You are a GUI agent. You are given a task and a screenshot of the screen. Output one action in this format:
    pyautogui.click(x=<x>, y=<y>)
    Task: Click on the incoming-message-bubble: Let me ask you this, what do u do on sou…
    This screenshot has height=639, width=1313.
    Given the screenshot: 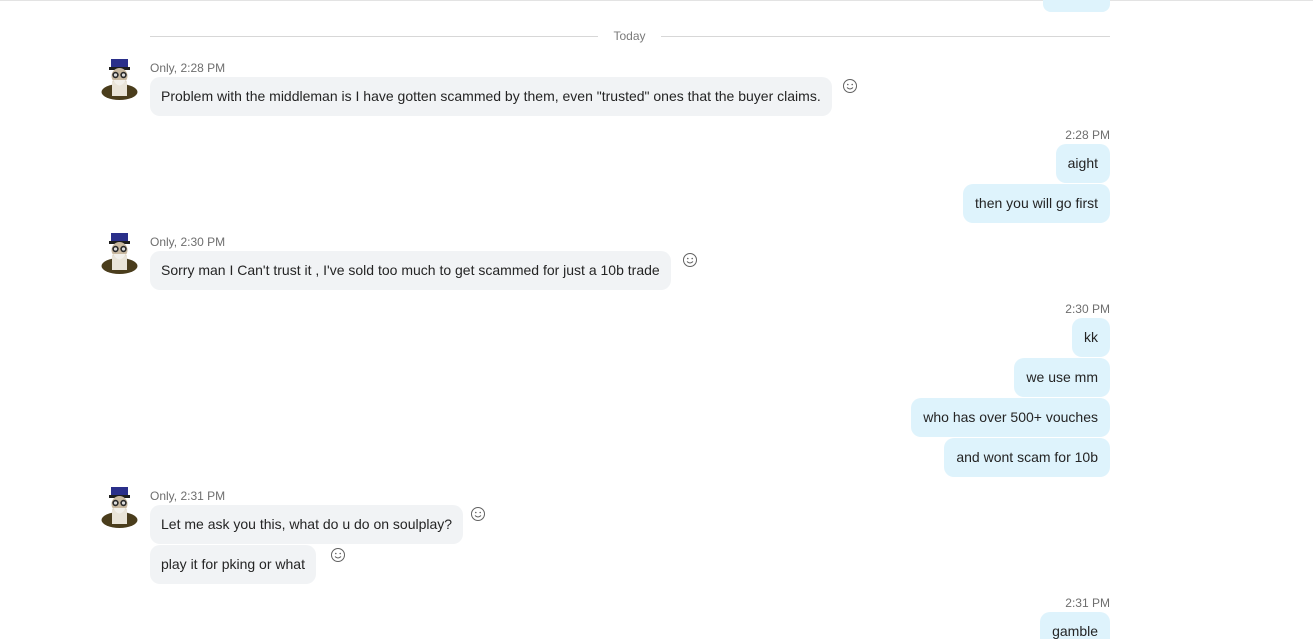 What is the action you would take?
    pyautogui.click(x=307, y=524)
    